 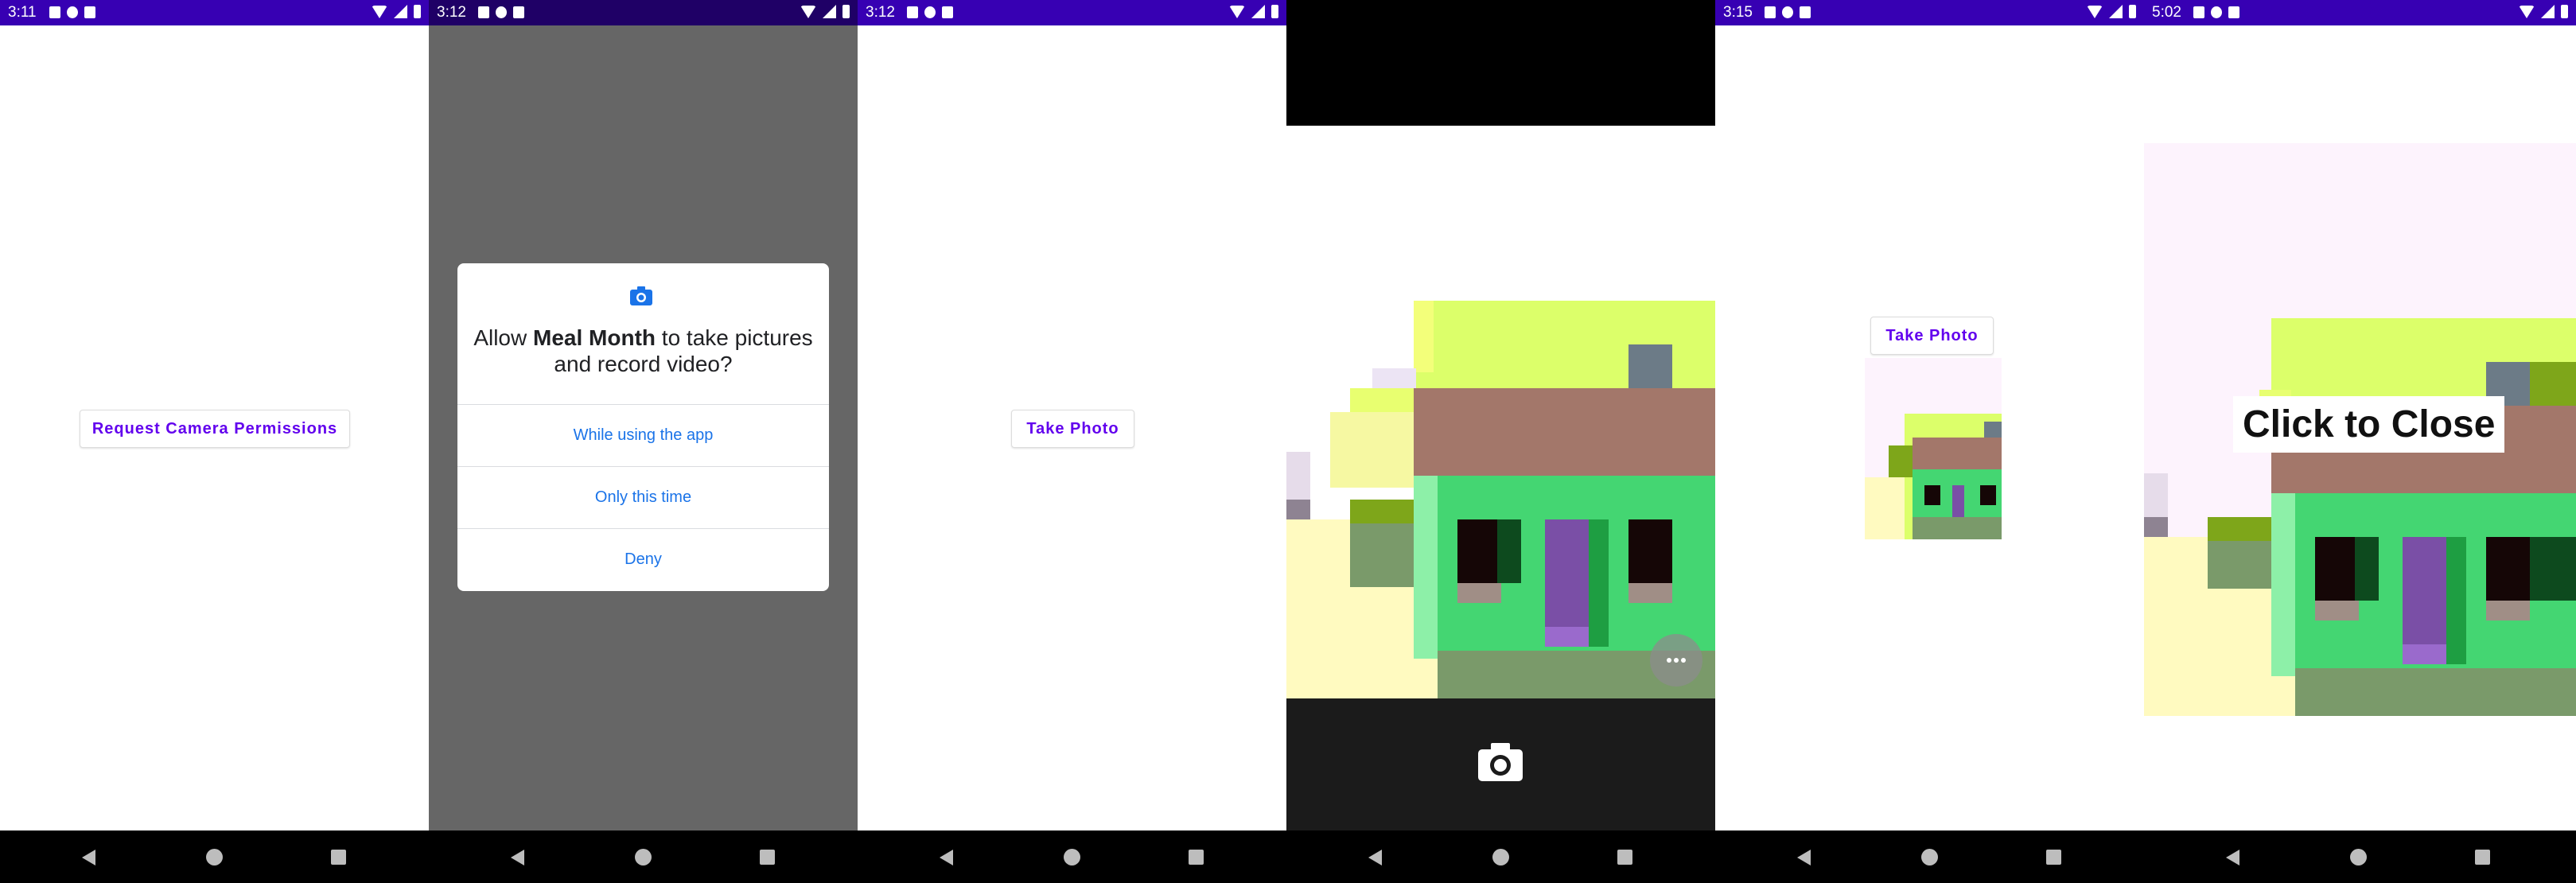 What do you see at coordinates (504, 337) in the screenshot?
I see `dialog-title-prefix: Allow` at bounding box center [504, 337].